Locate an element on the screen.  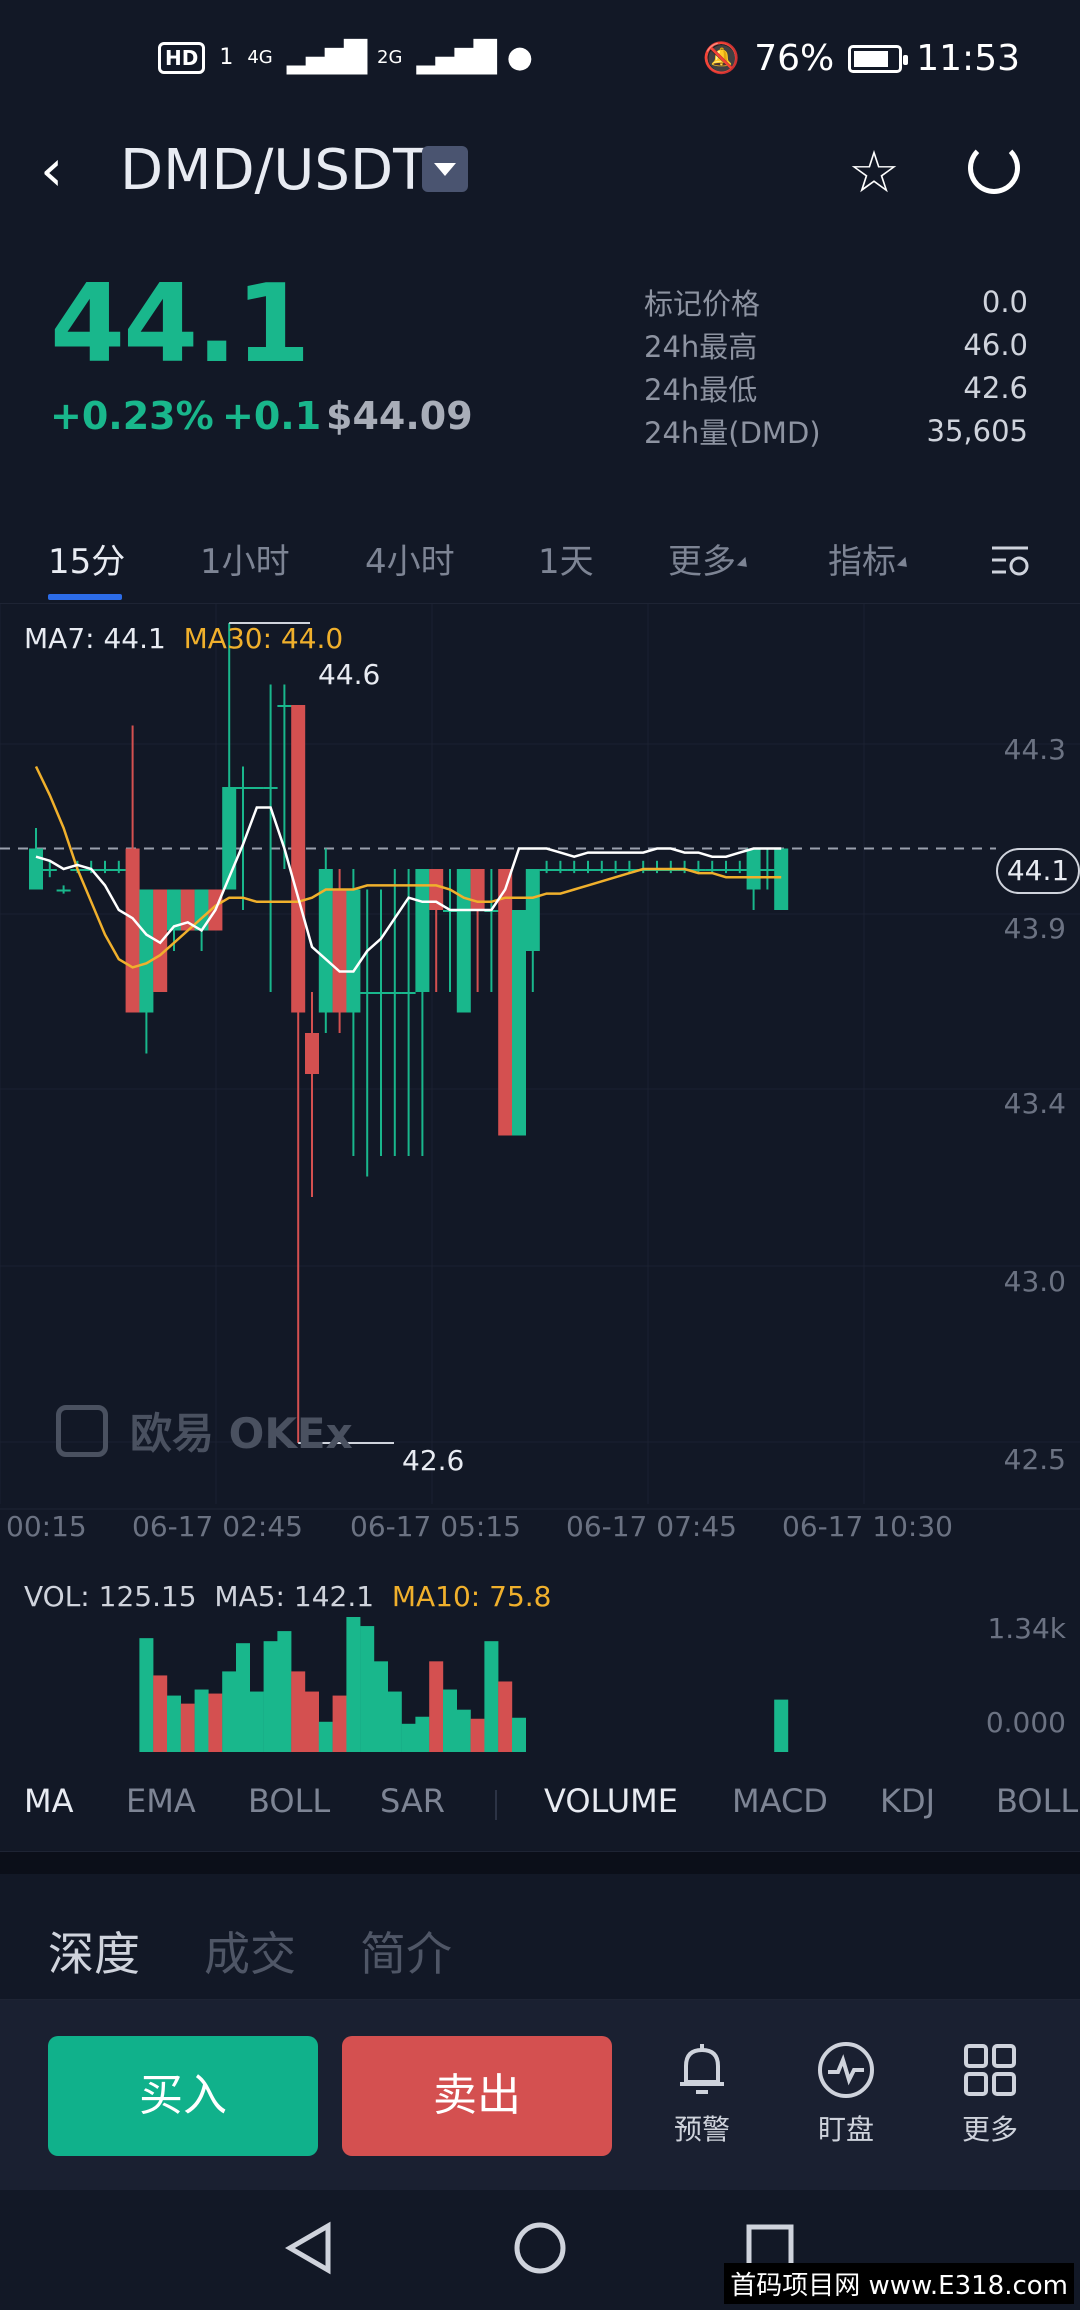
sell-button: 卖出 is located at coordinates (477, 2096).